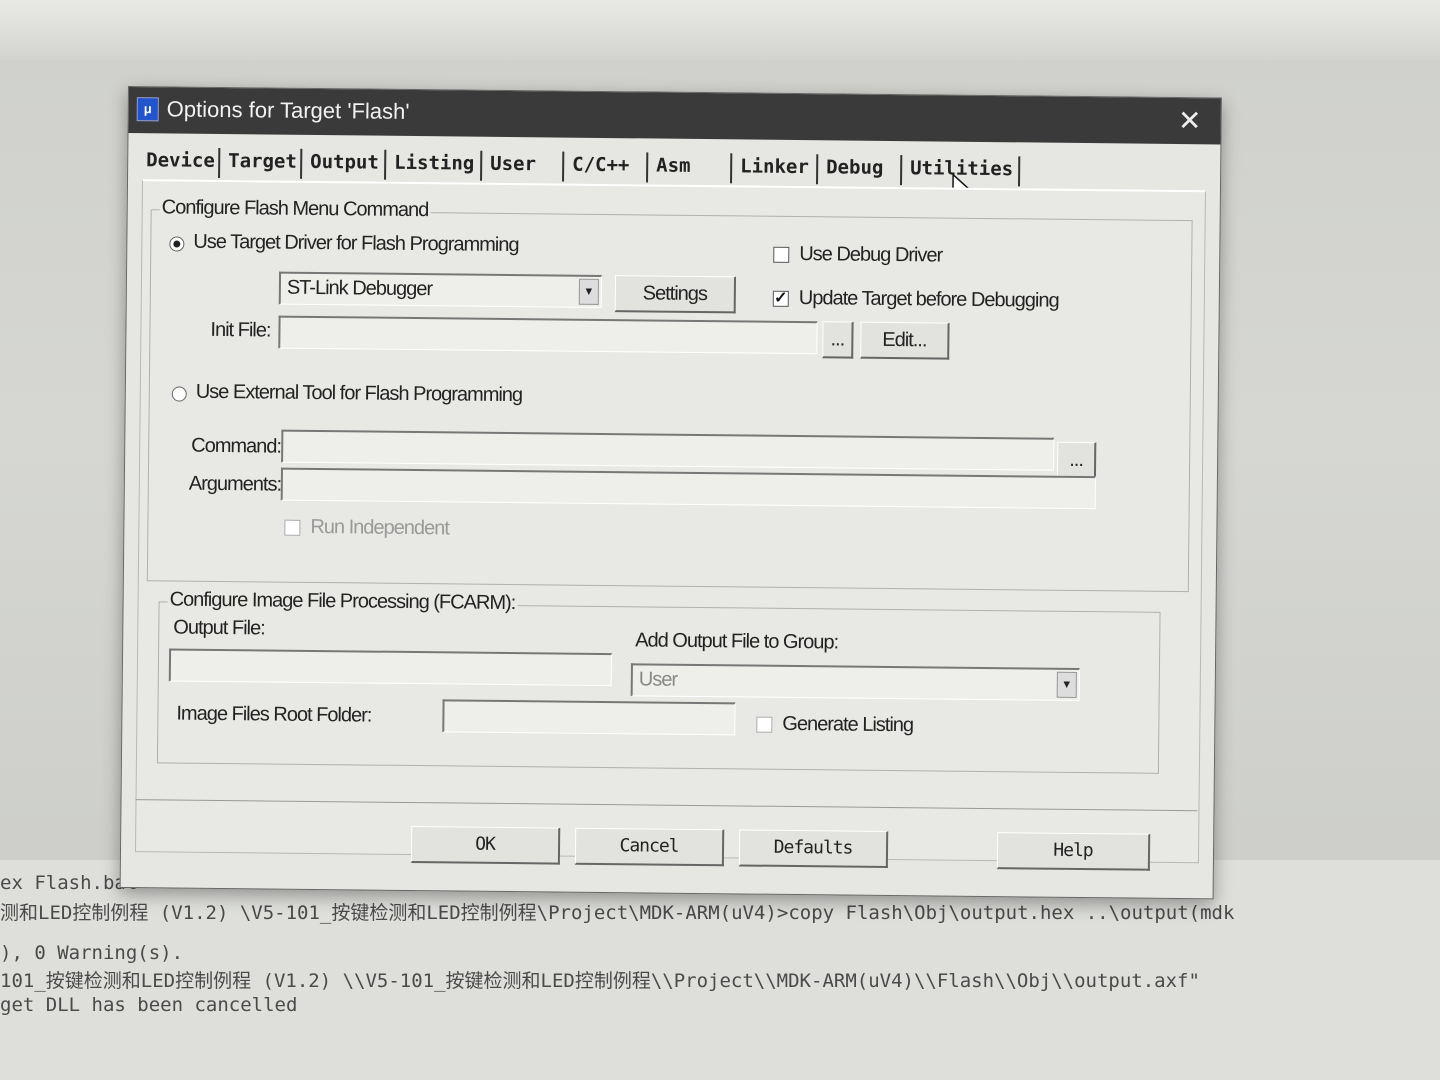 This screenshot has width=1440, height=1080. Describe the element at coordinates (359, 288) in the screenshot. I see `driver-select-value: ST-Link Debugger` at that location.